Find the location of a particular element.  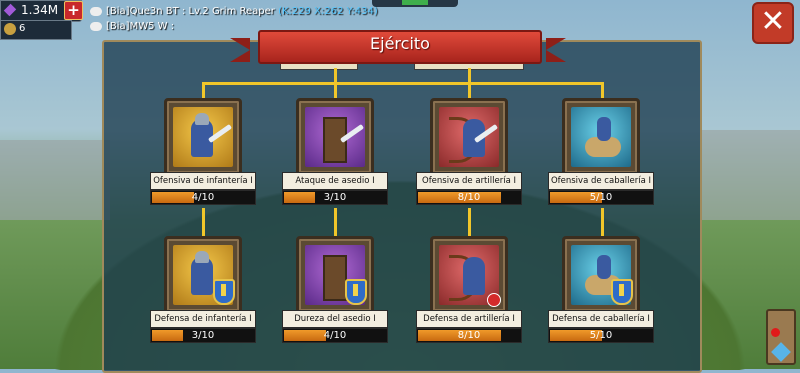

gem-count: 1.34M is located at coordinates (40, 10).